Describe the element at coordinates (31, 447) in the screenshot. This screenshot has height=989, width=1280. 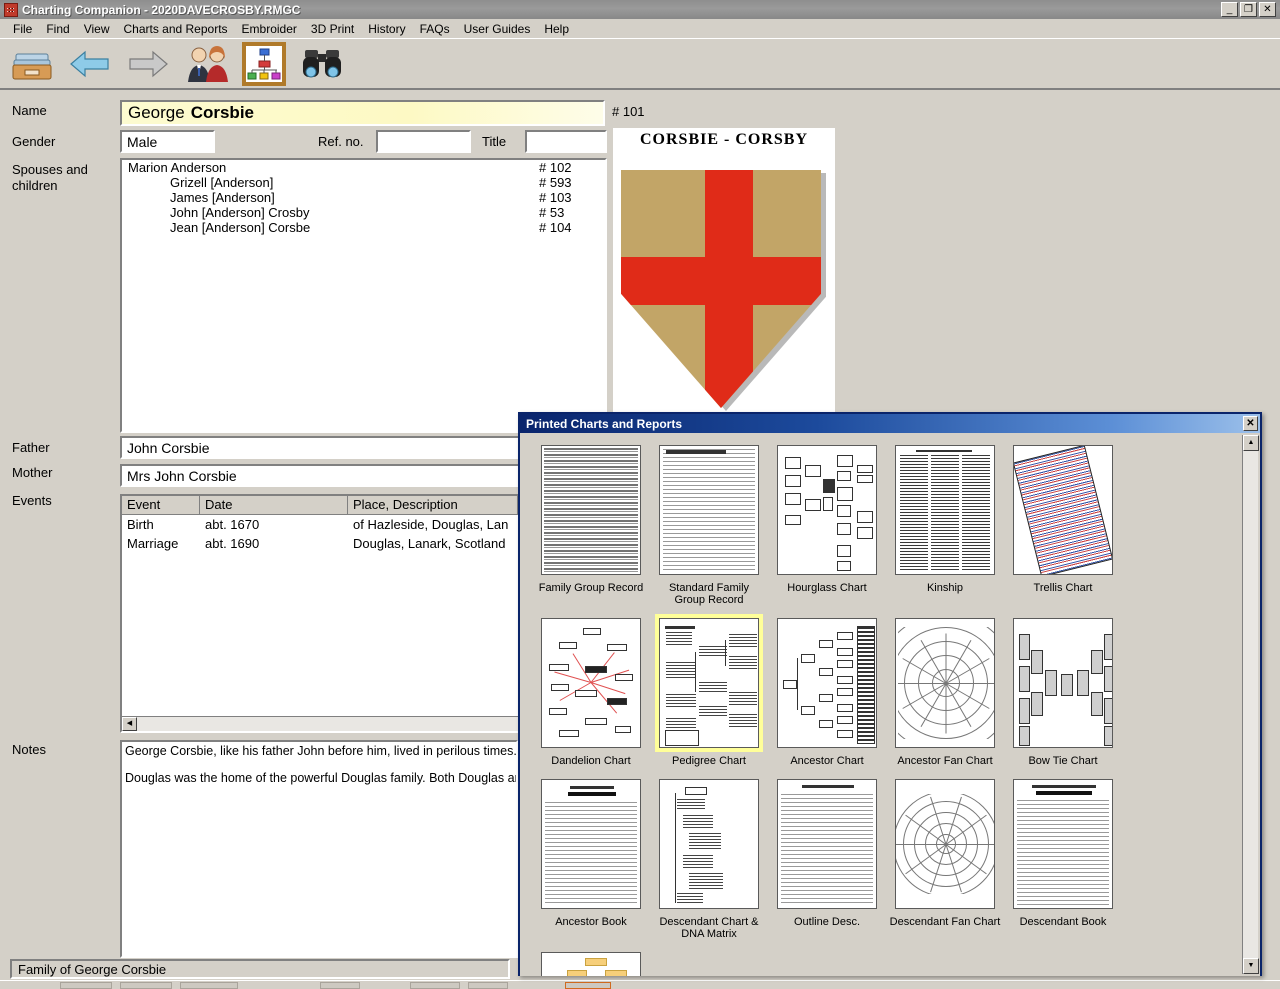
I see `father-label: Father` at that location.